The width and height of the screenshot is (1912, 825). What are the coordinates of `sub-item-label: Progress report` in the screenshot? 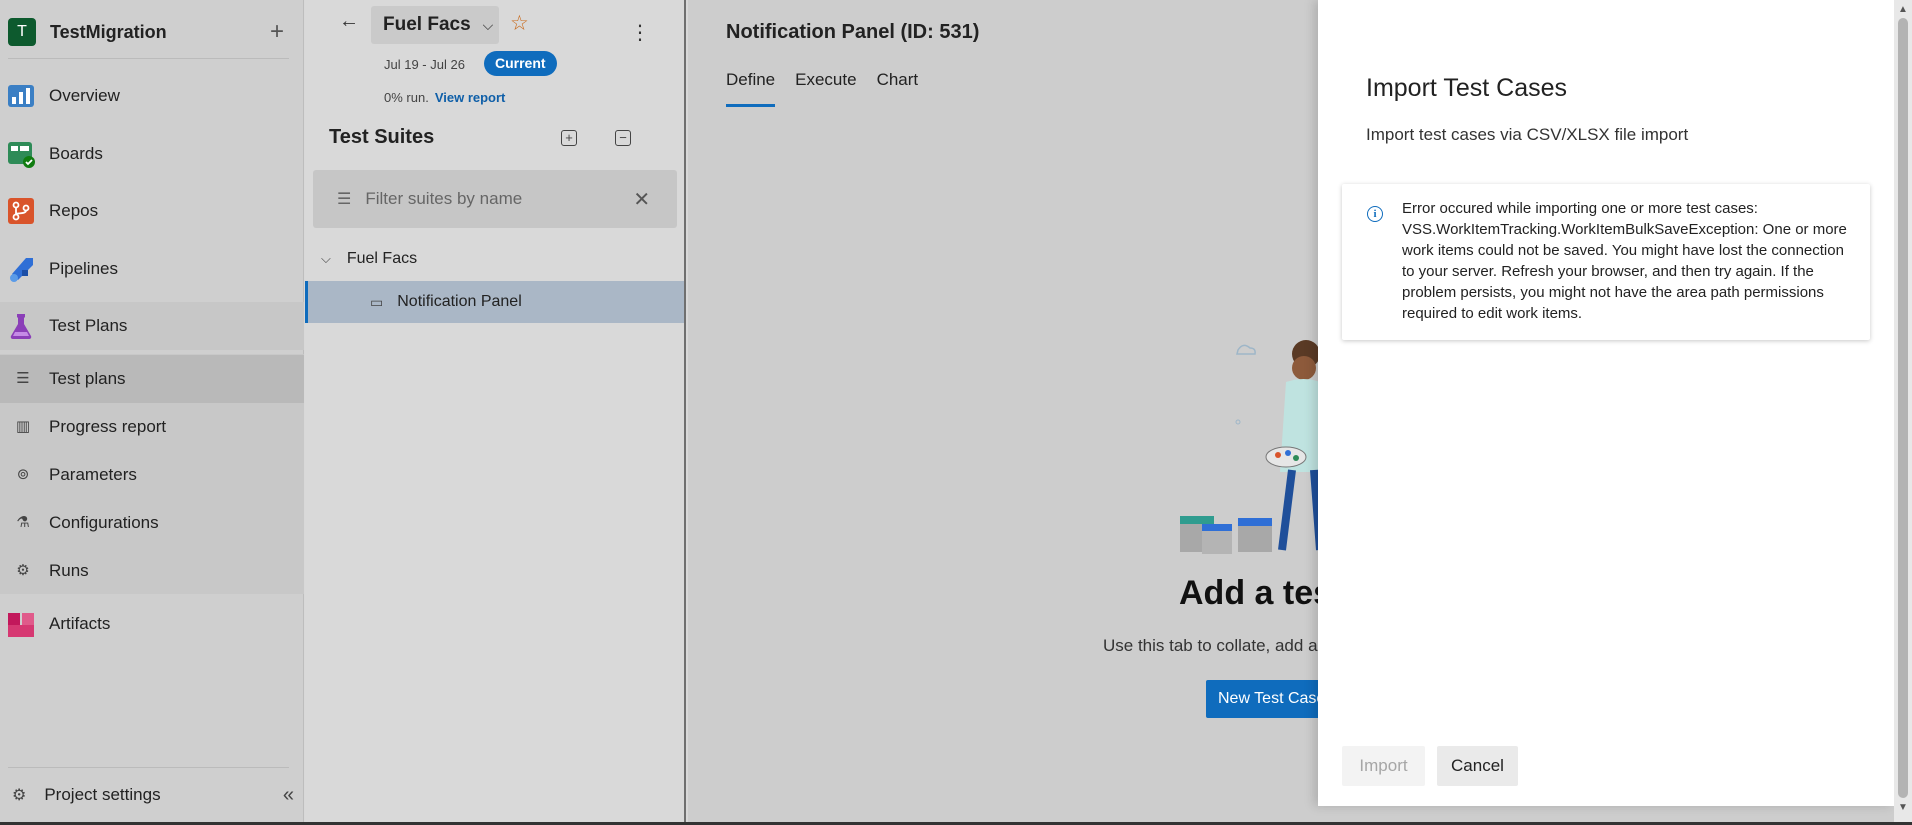 It's located at (108, 426).